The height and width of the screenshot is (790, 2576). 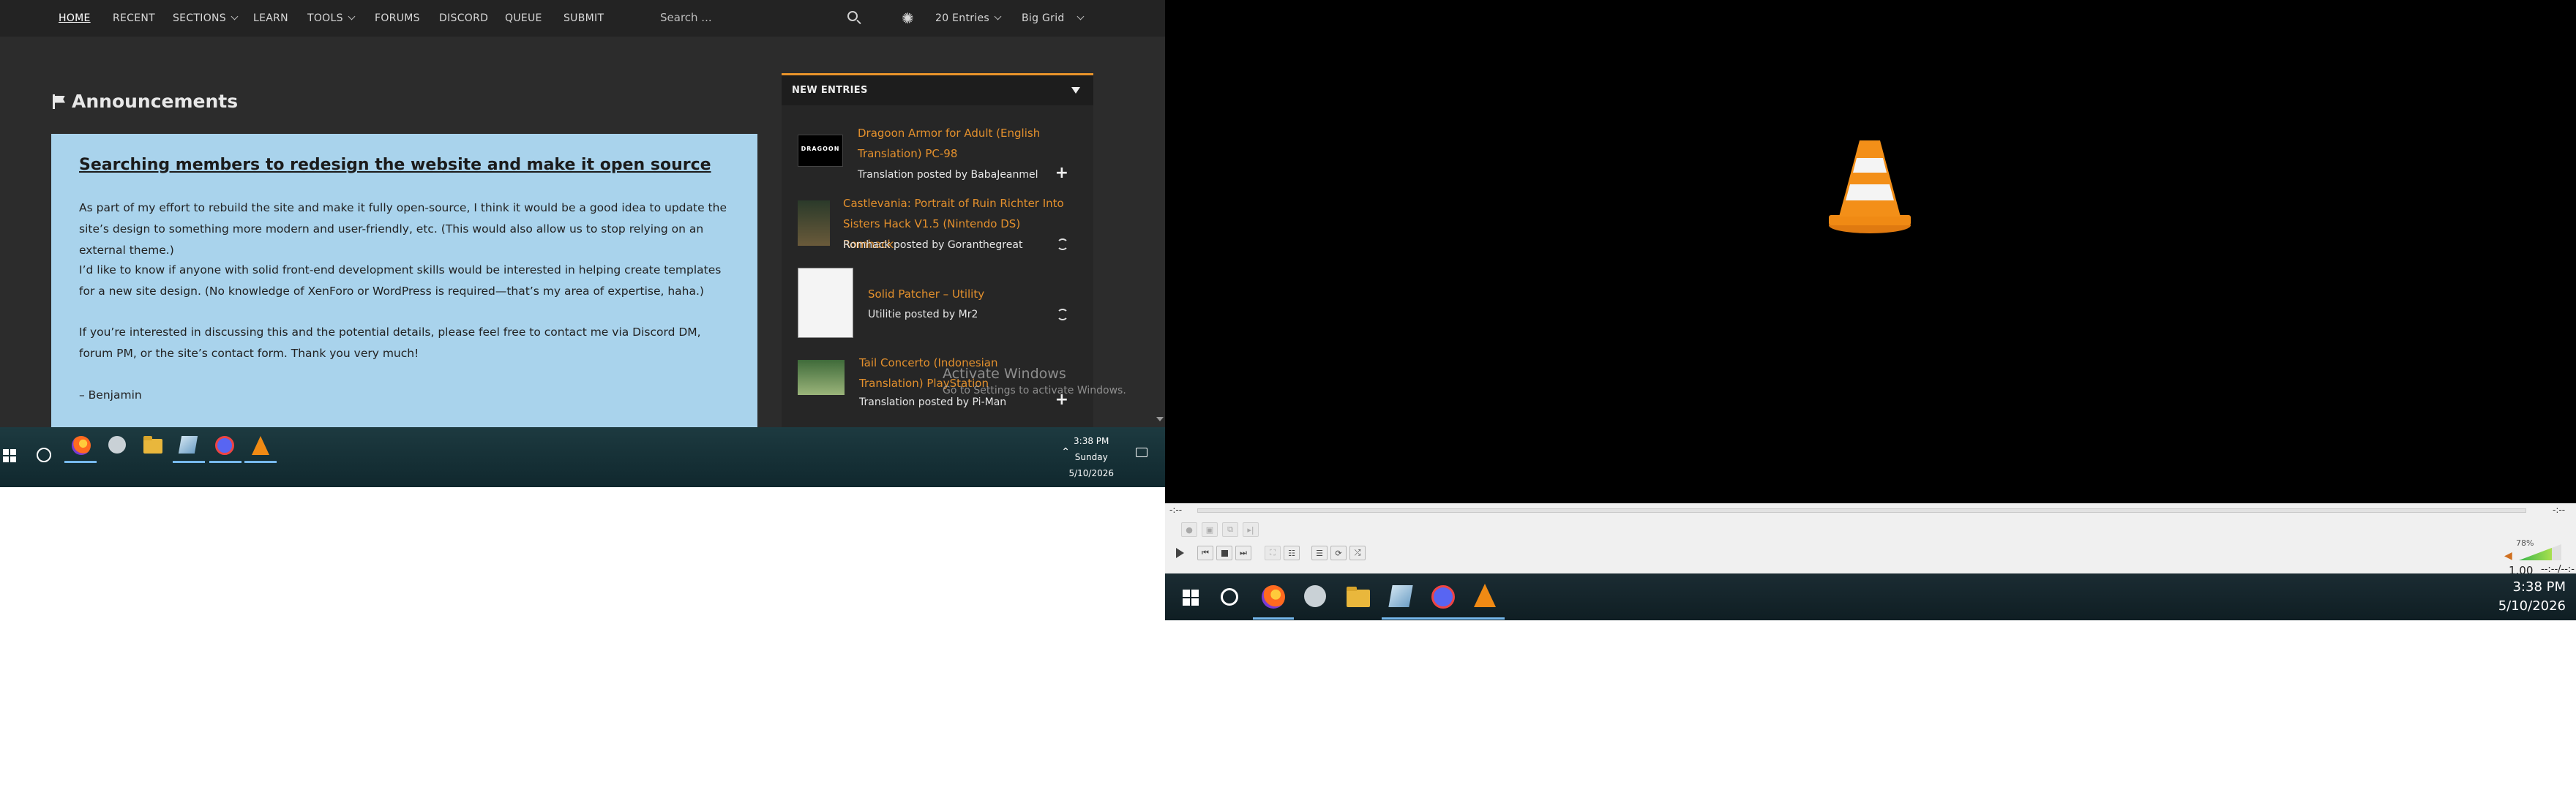 What do you see at coordinates (1176, 510) in the screenshot?
I see `elapsed-time: -:--` at bounding box center [1176, 510].